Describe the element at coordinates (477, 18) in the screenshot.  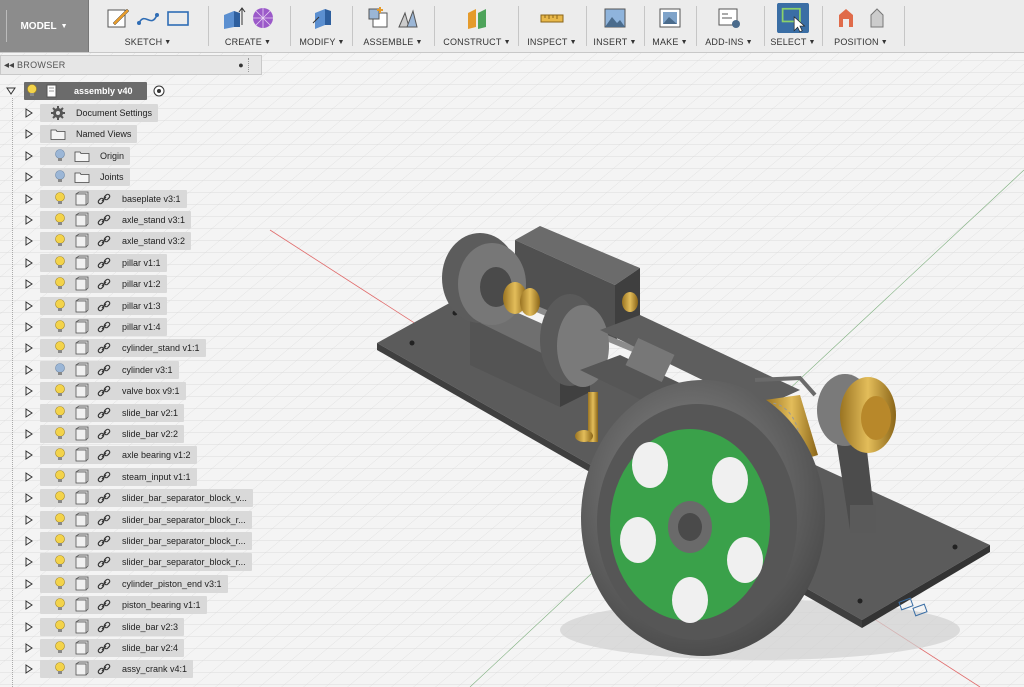
I see `offset-plane-icon` at that location.